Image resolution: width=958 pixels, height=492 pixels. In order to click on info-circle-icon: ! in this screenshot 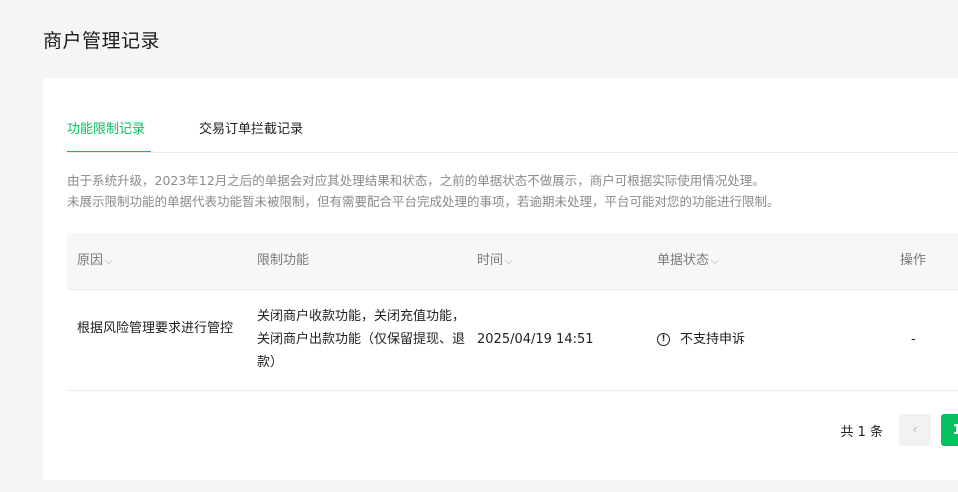, I will do `click(663, 339)`.